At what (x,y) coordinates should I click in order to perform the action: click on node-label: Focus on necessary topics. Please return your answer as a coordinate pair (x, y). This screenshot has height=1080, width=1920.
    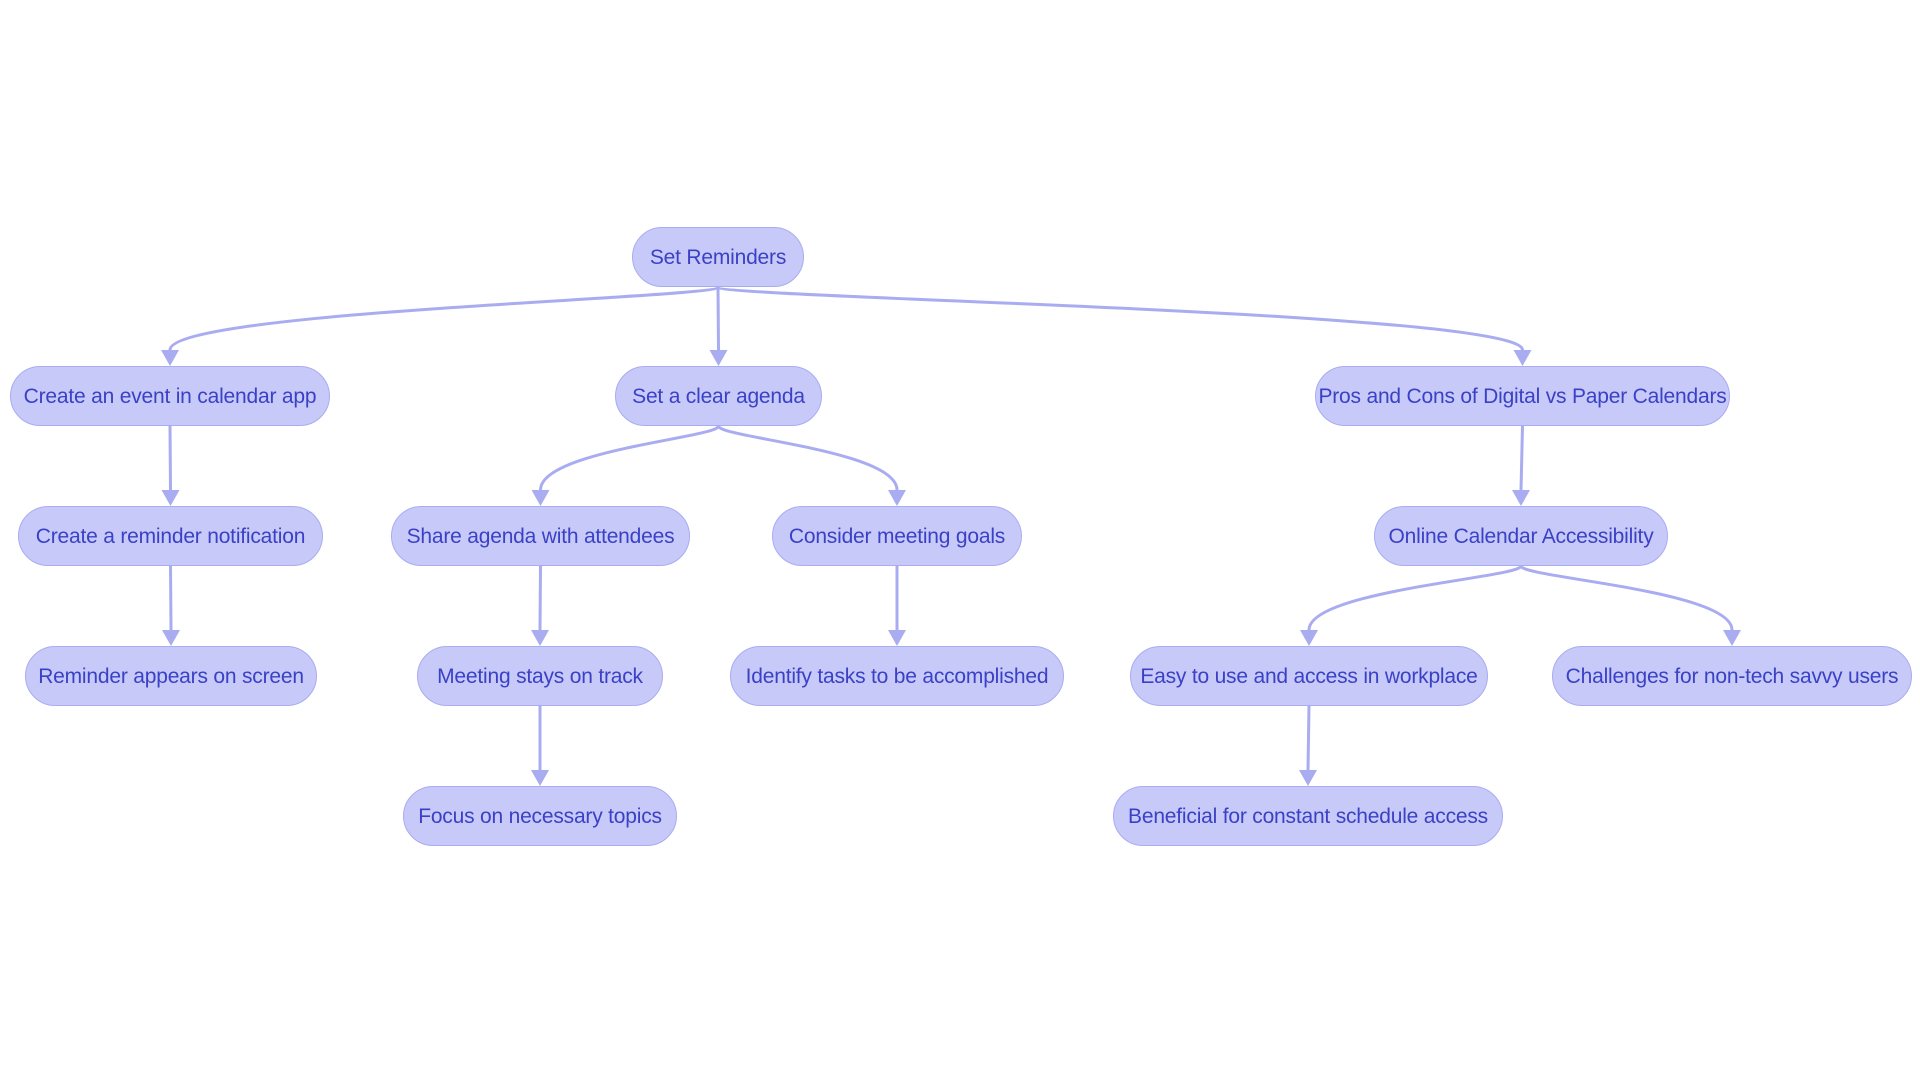
    Looking at the image, I should click on (540, 816).